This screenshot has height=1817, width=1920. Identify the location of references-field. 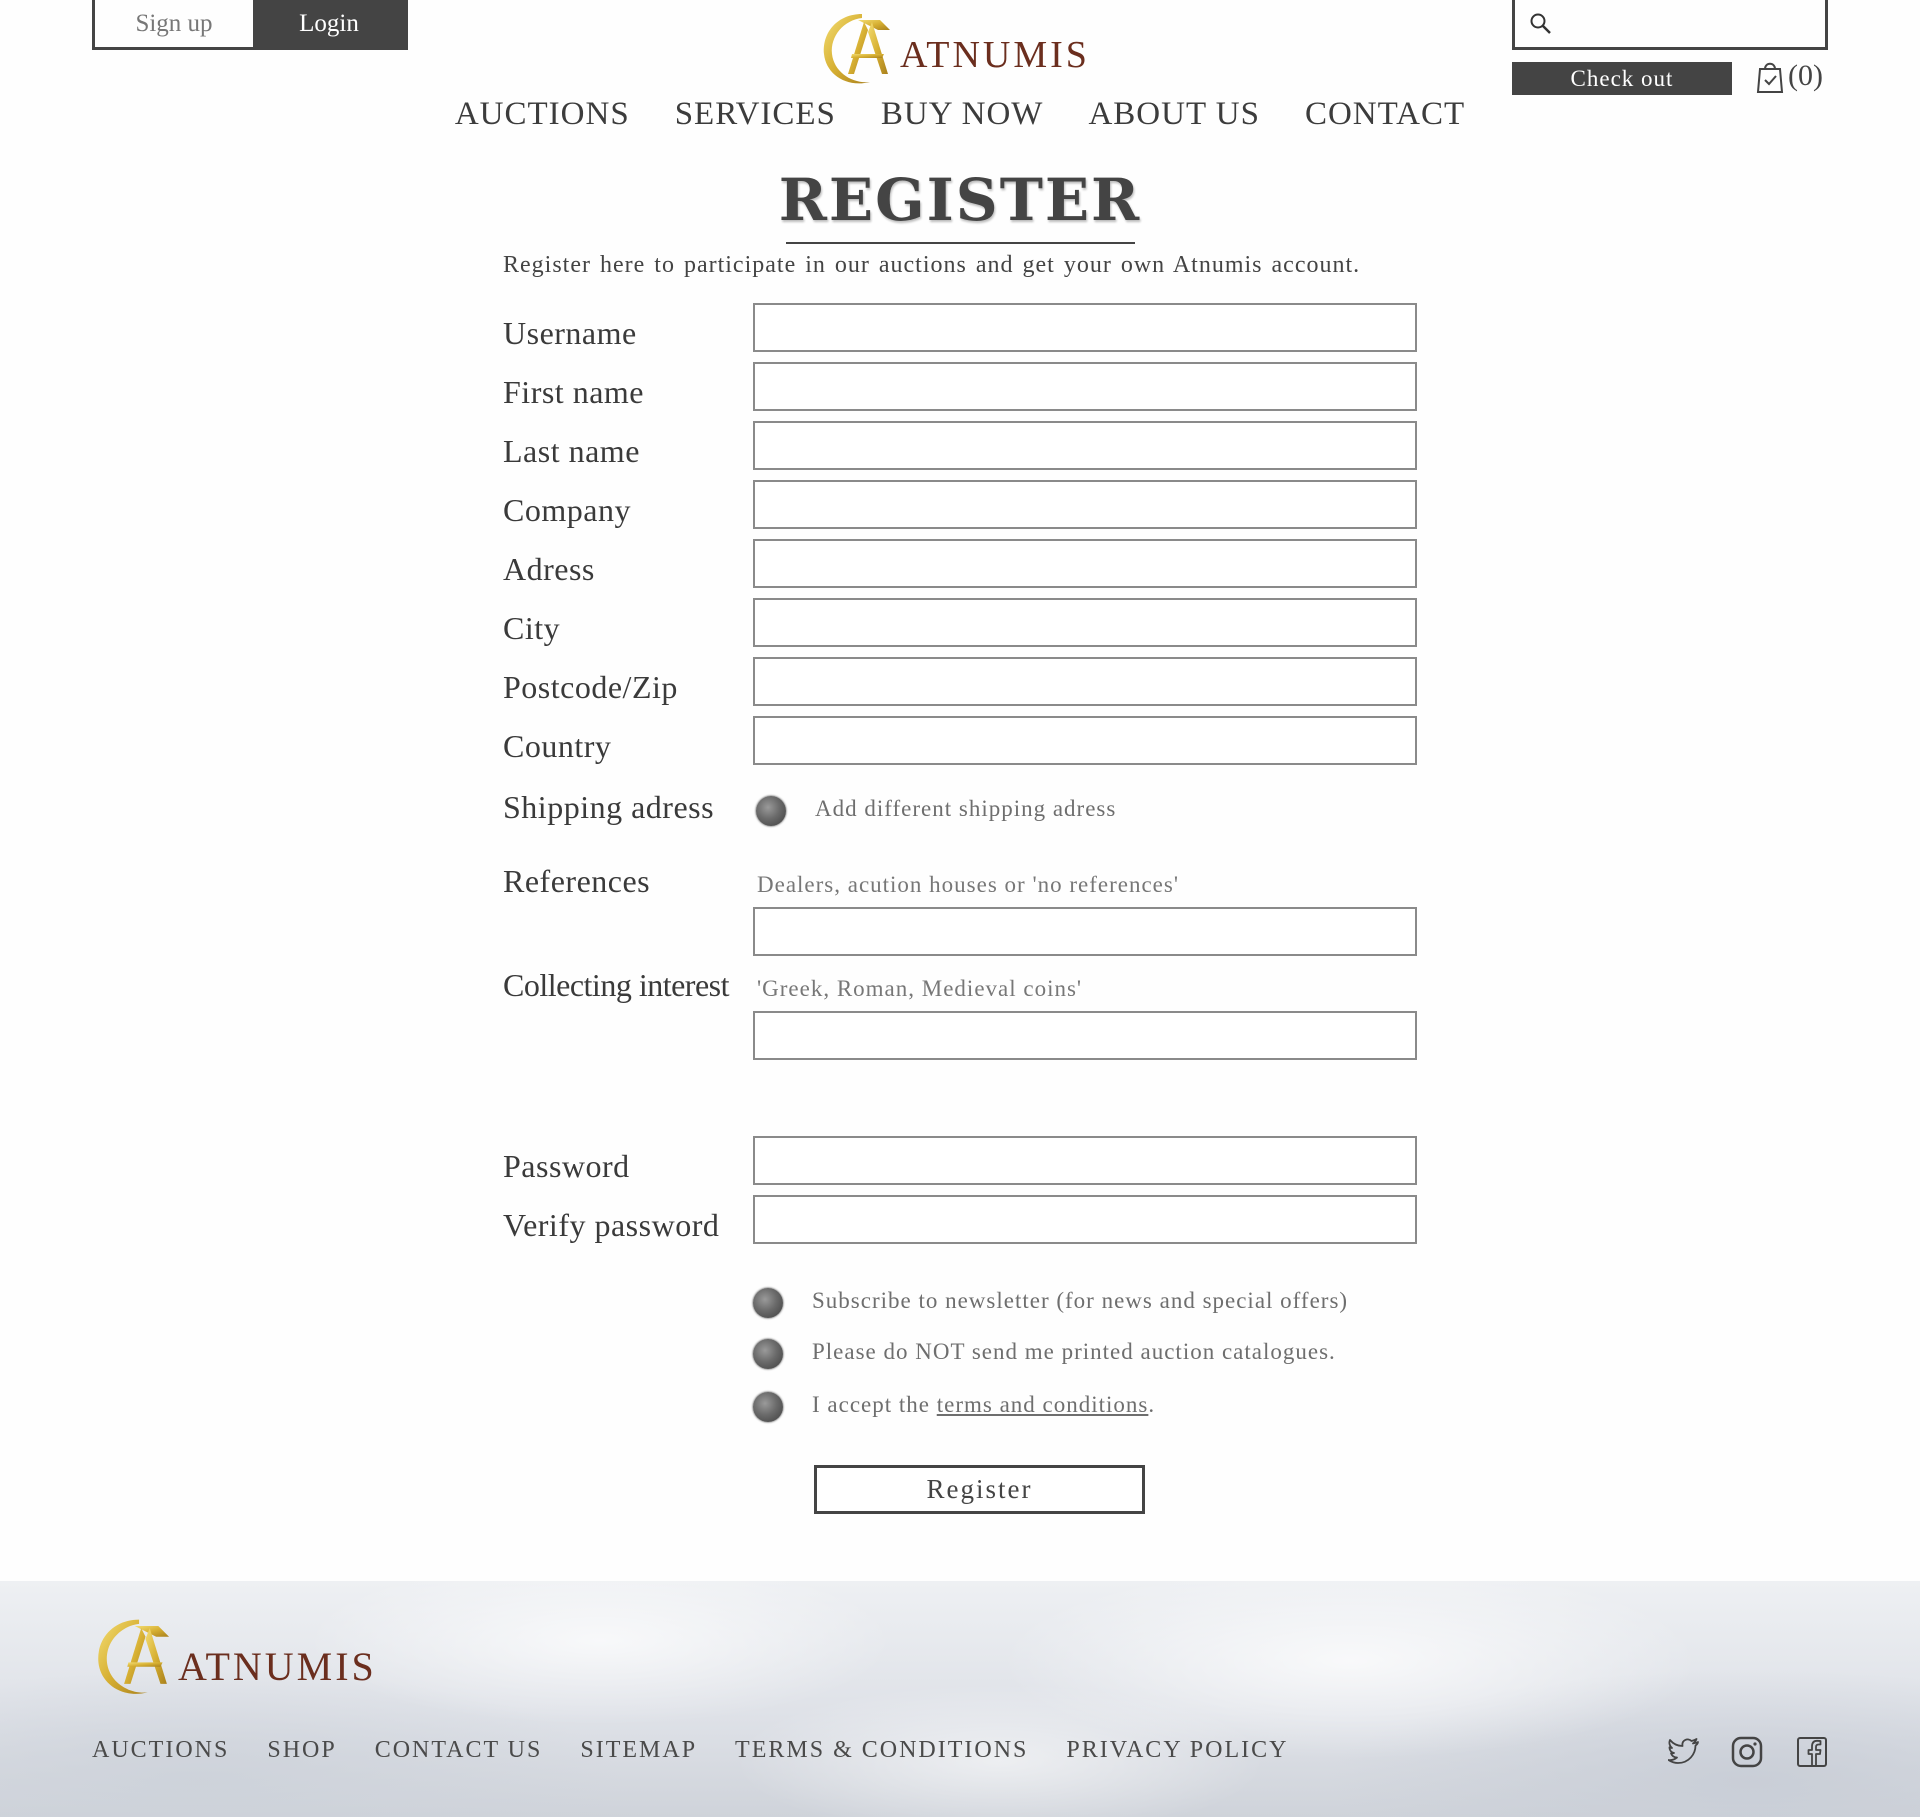
(1085, 931).